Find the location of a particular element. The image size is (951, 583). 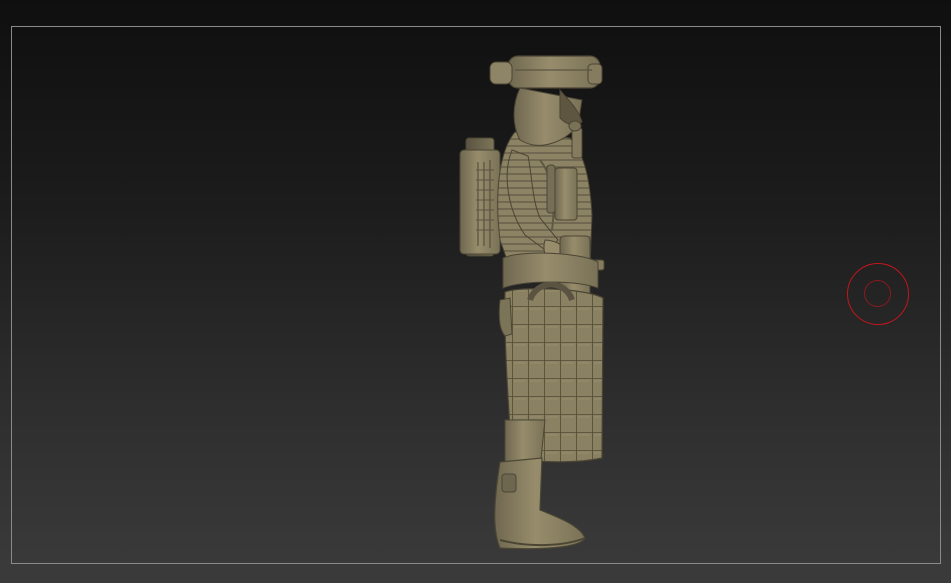

brush-cursor-icon is located at coordinates (878, 294).